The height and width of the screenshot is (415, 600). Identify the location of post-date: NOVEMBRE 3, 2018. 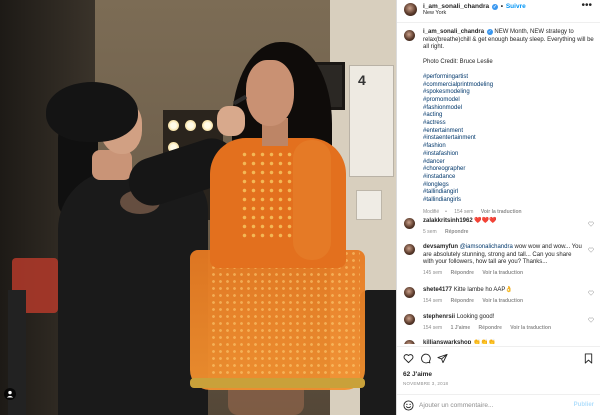
(425, 383).